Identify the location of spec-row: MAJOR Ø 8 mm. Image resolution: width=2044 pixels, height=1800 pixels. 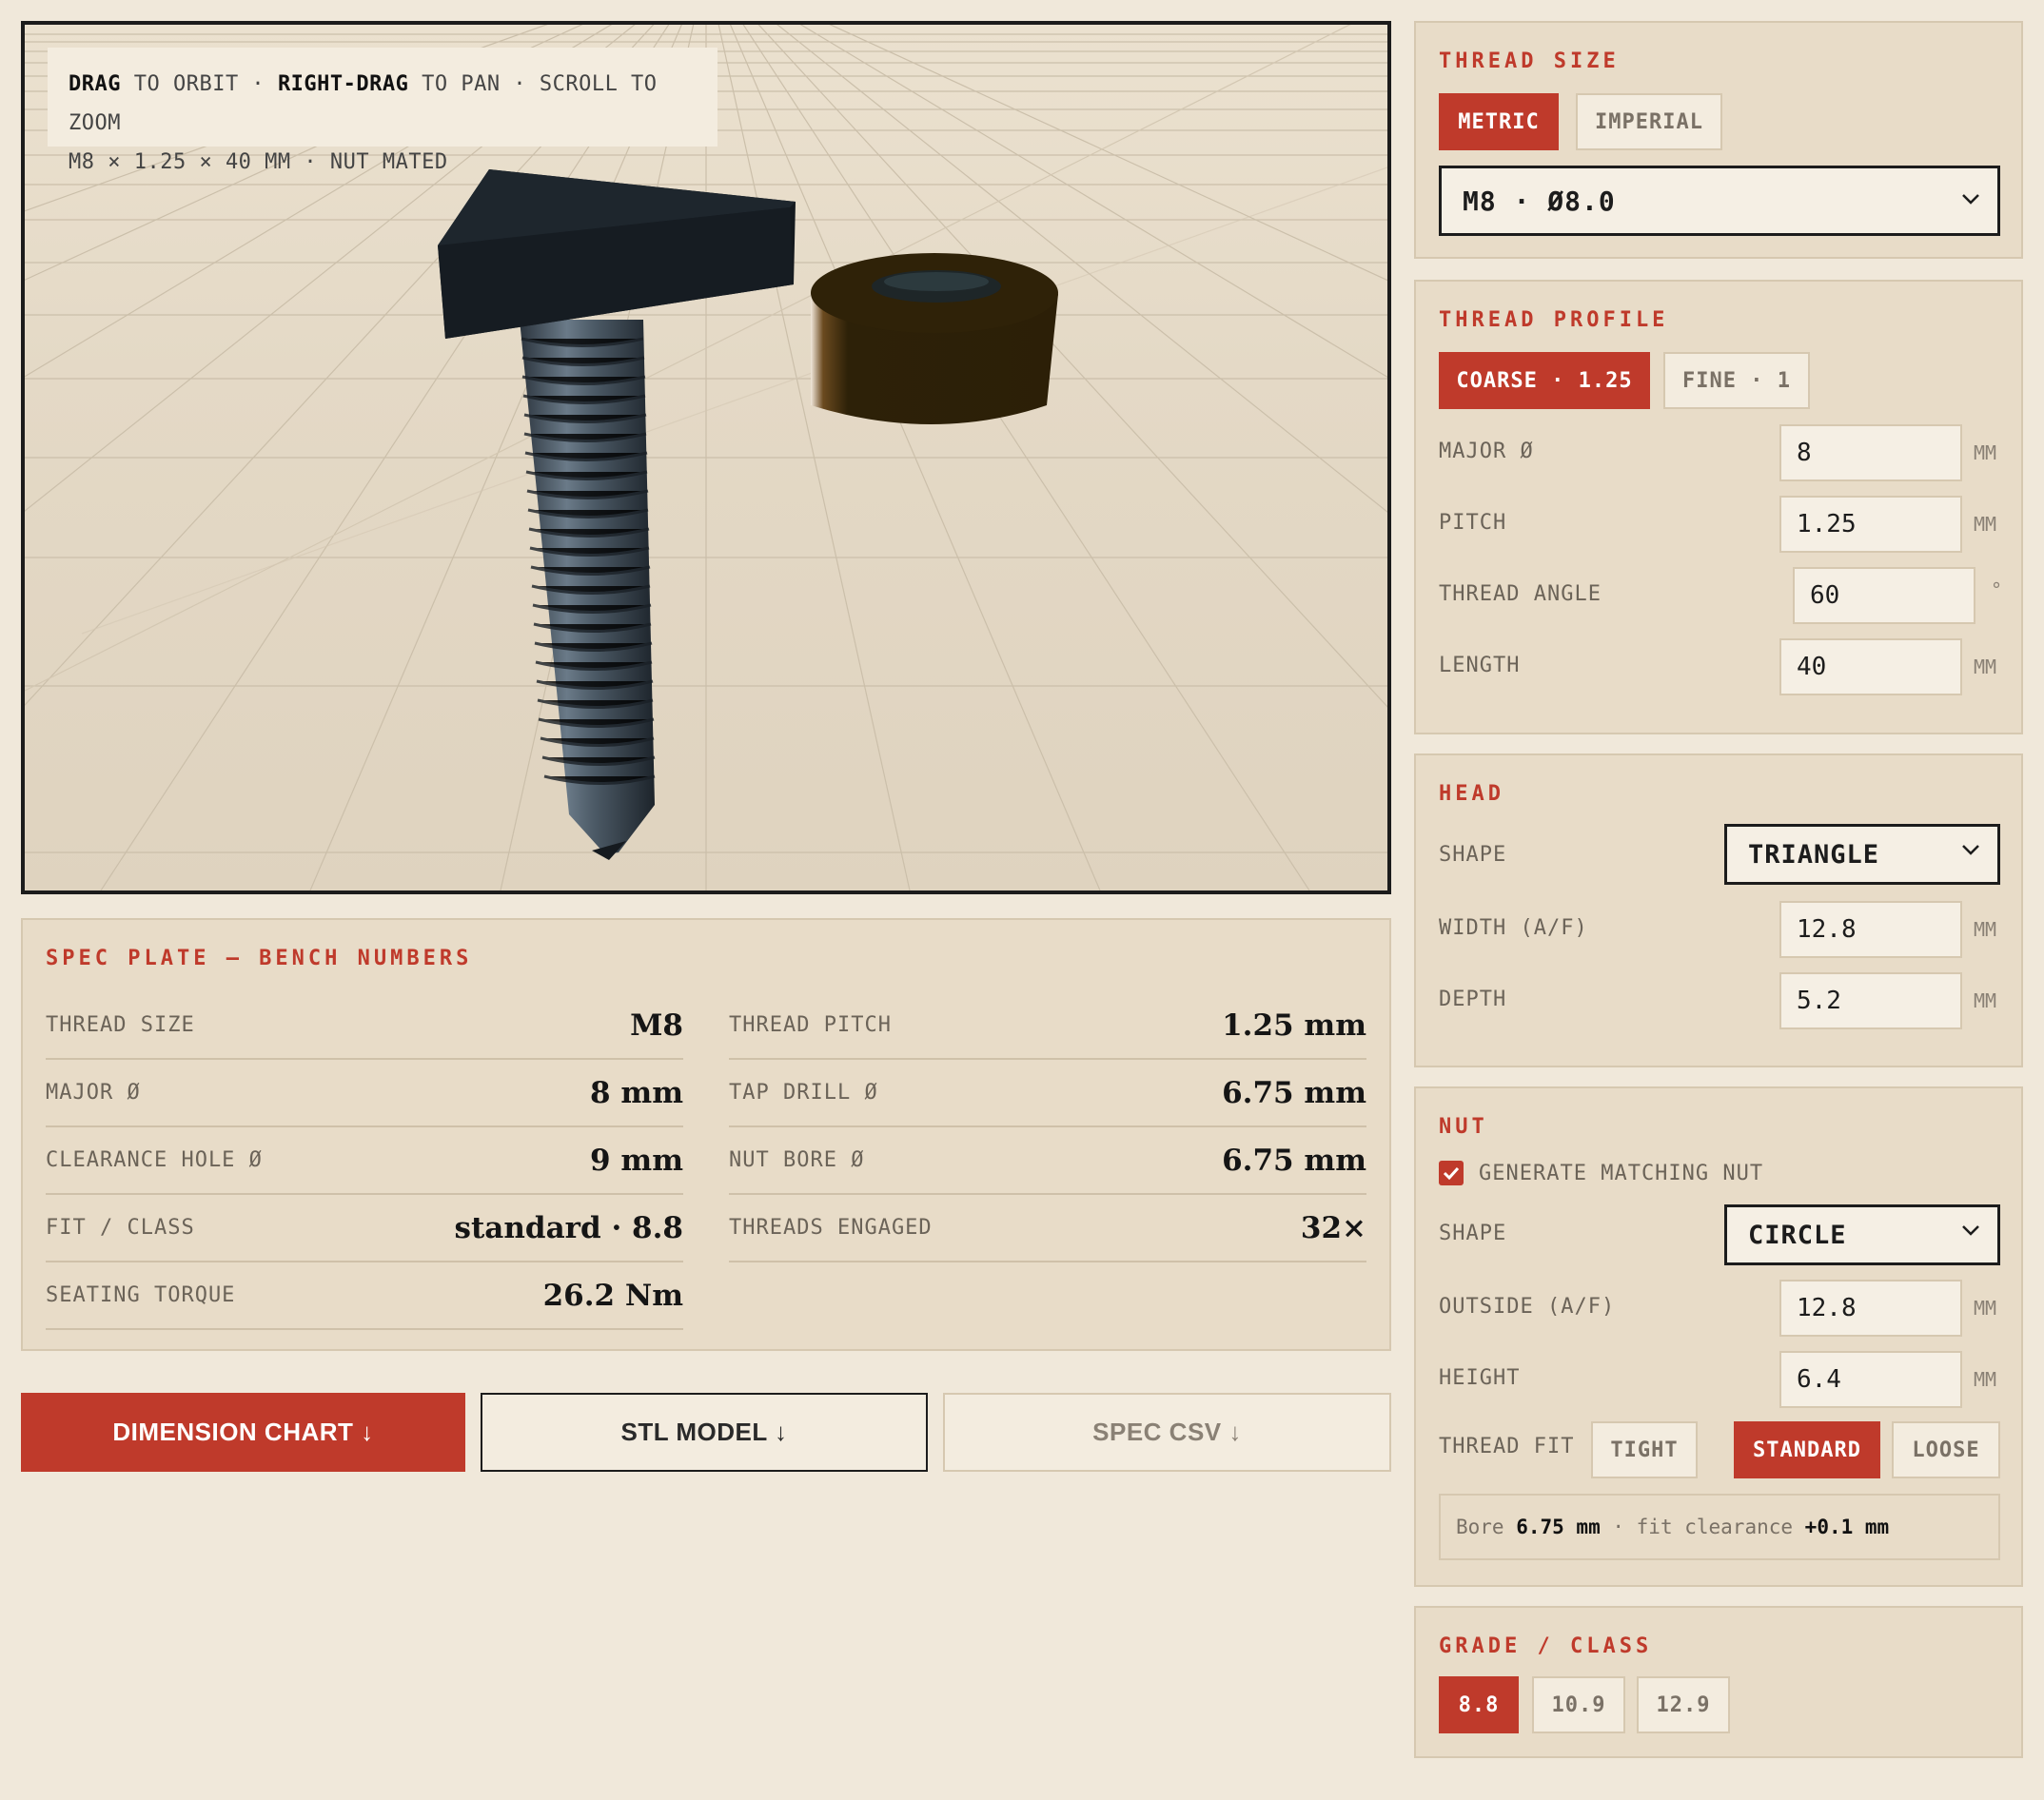
(365, 1093).